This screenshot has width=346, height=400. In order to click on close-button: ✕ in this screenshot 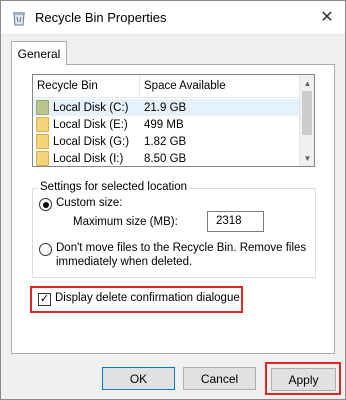, I will do `click(327, 17)`.